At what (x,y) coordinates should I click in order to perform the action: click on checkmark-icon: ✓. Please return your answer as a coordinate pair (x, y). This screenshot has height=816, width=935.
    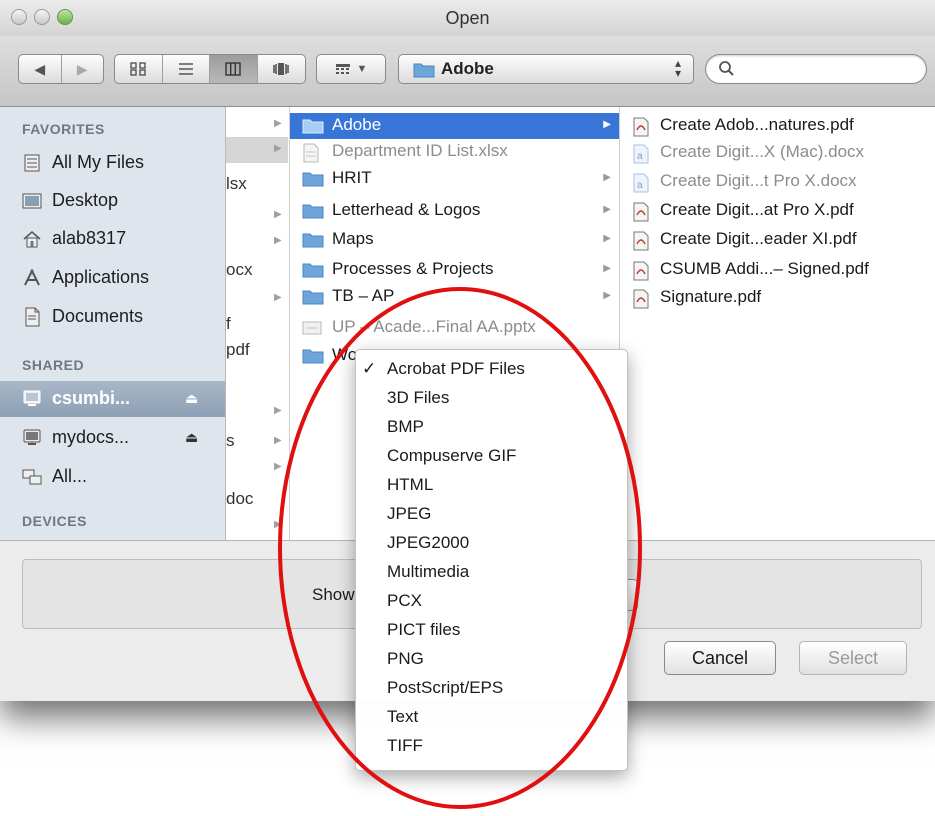
    Looking at the image, I should click on (369, 368).